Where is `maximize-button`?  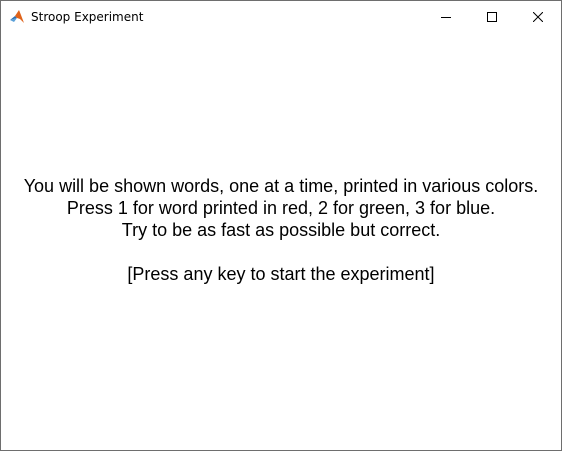 maximize-button is located at coordinates (492, 16).